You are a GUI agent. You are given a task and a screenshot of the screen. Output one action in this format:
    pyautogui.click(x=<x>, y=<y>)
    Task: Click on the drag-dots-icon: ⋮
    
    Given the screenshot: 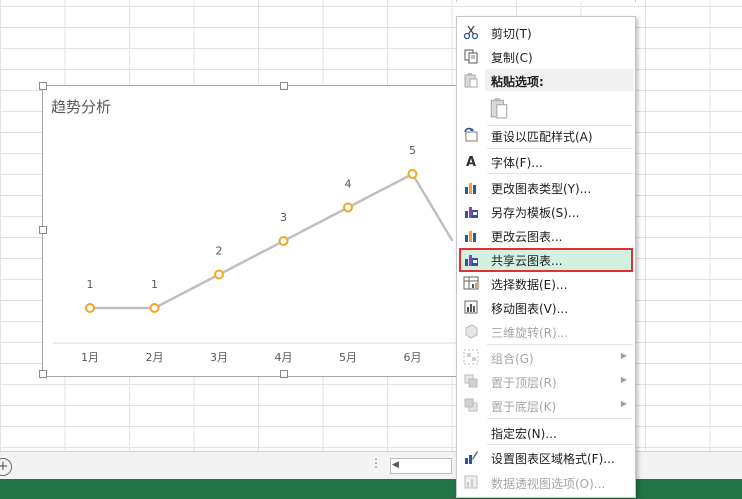 What is the action you would take?
    pyautogui.click(x=376, y=463)
    